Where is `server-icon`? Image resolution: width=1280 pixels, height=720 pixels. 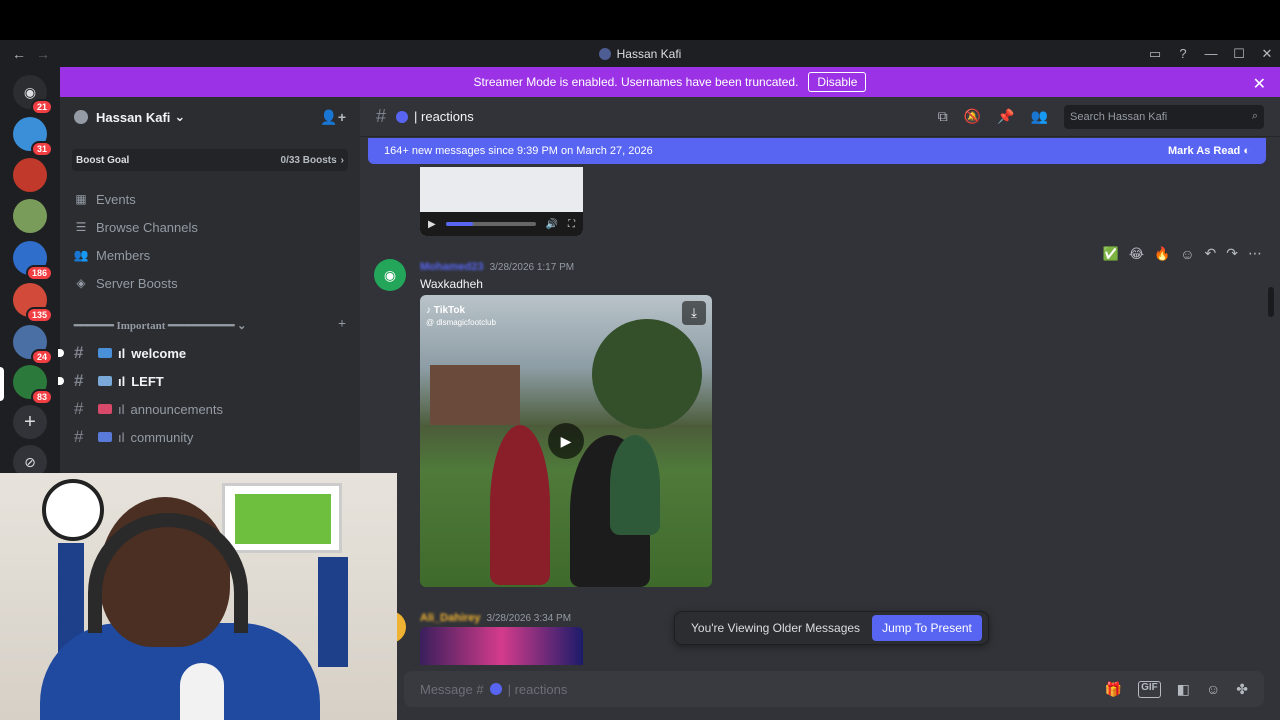 server-icon is located at coordinates (604, 53).